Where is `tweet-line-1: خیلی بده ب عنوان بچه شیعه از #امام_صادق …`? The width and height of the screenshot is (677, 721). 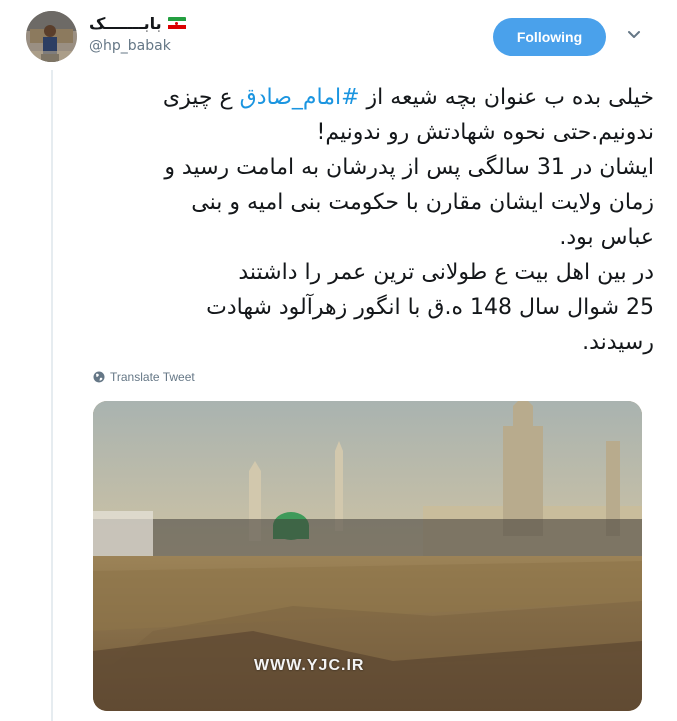
tweet-line-1: خیلی بده ب عنوان بچه شیعه از #امام_صادق … is located at coordinates (408, 97).